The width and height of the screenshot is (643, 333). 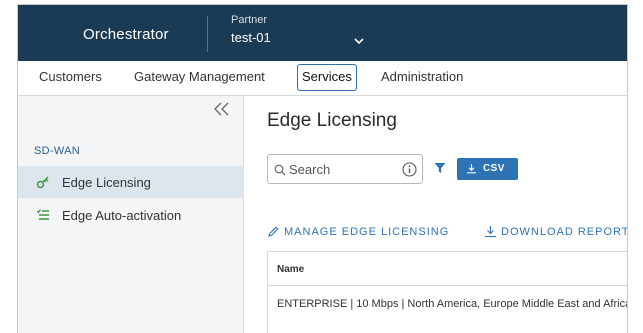 What do you see at coordinates (447, 269) in the screenshot?
I see `table-header: Name` at bounding box center [447, 269].